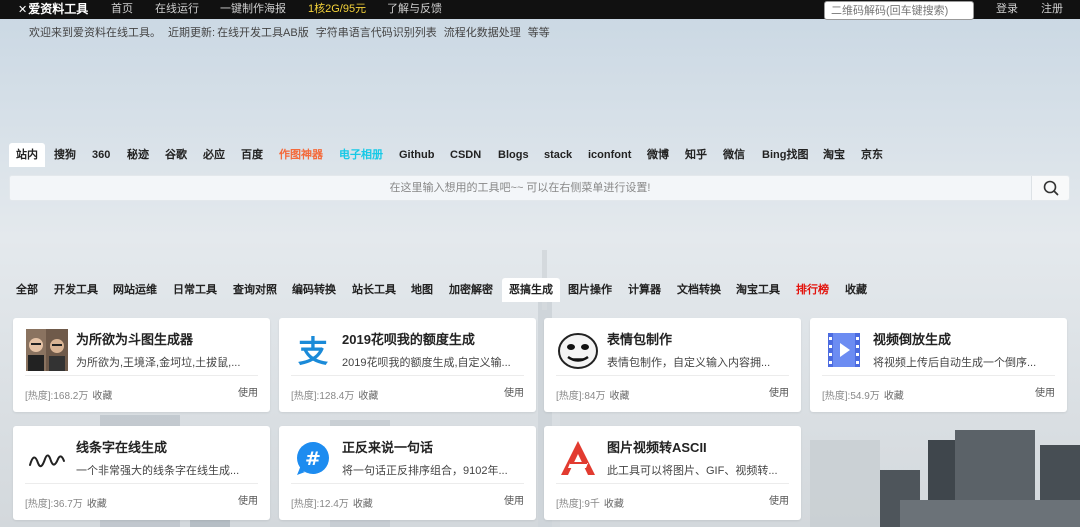 This screenshot has width=1080, height=527. I want to click on hashtag-icon: #, so click(313, 458).